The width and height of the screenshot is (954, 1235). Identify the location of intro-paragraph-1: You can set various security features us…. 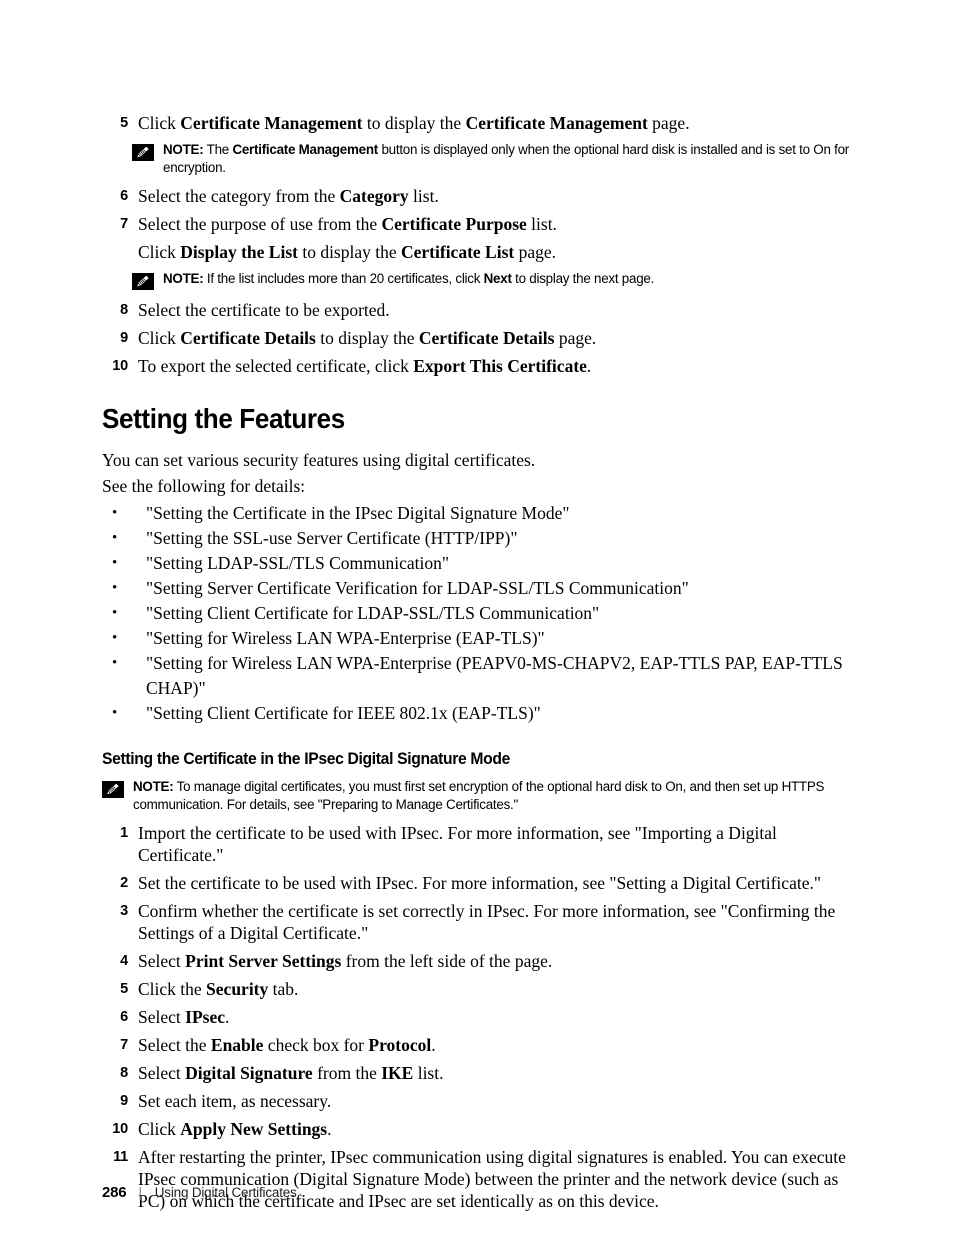
(319, 460).